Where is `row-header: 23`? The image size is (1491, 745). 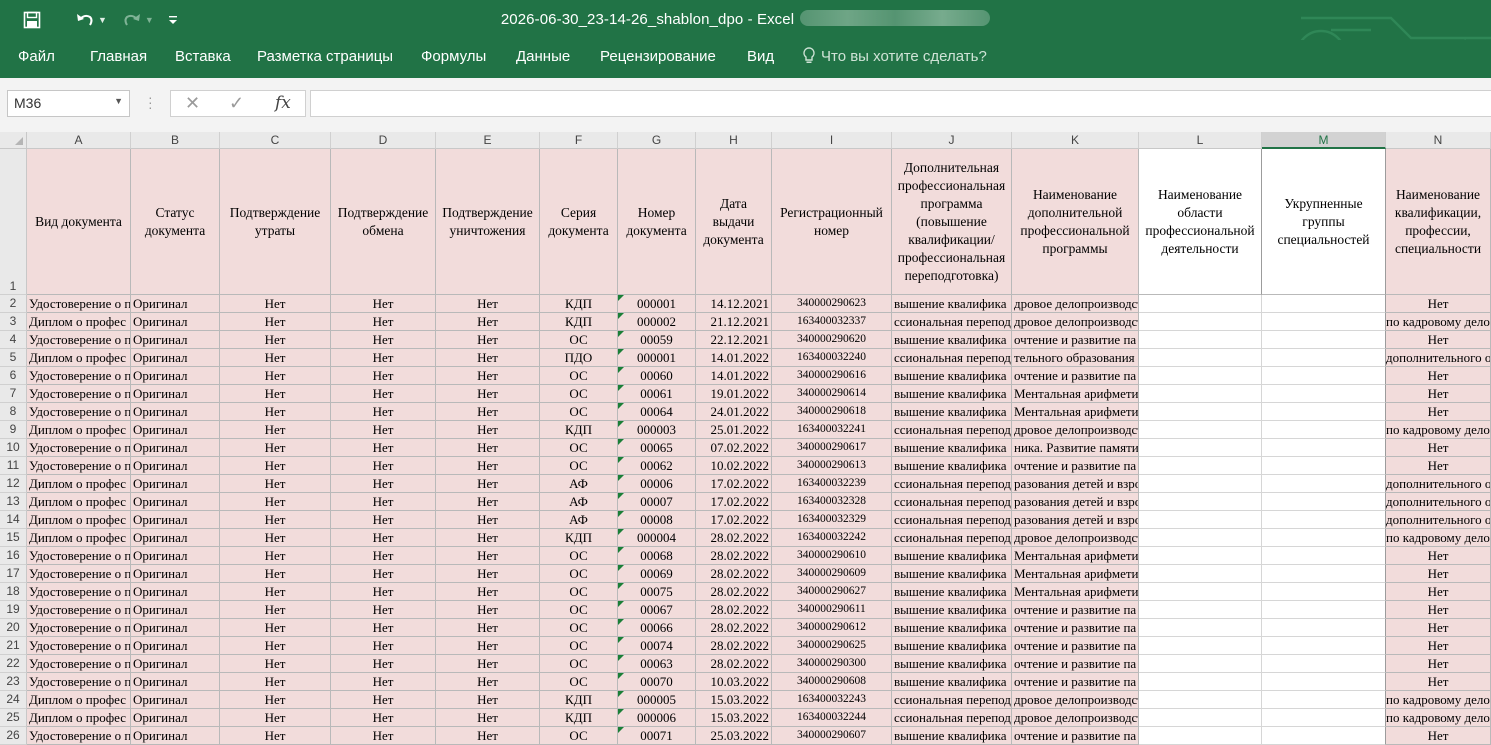
row-header: 23 is located at coordinates (13, 682).